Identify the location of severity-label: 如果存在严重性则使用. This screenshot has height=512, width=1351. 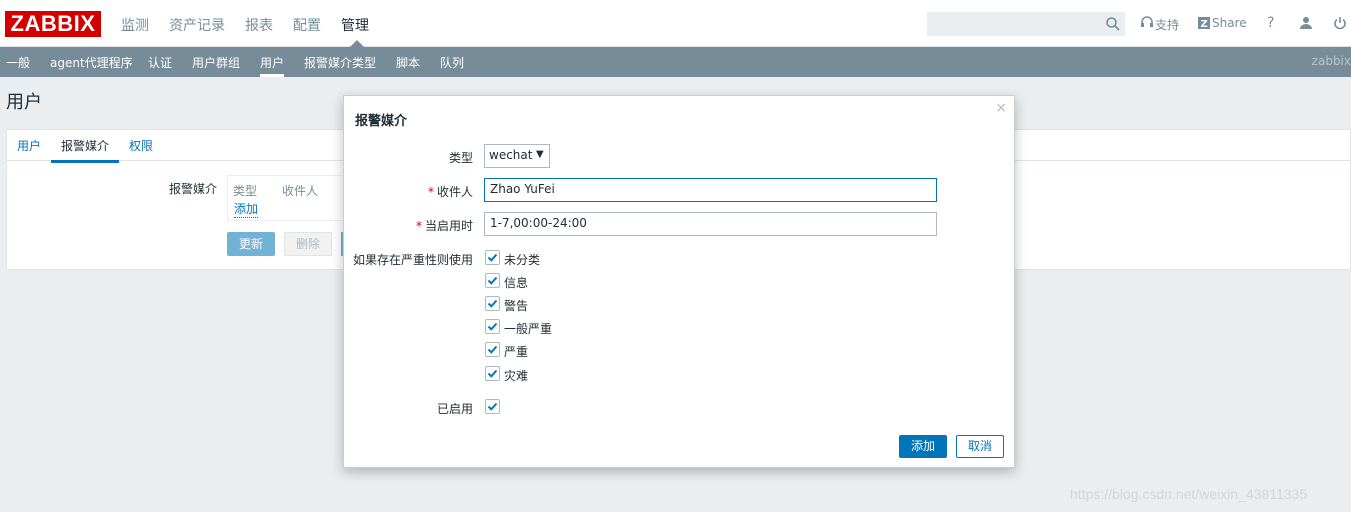
(412, 260).